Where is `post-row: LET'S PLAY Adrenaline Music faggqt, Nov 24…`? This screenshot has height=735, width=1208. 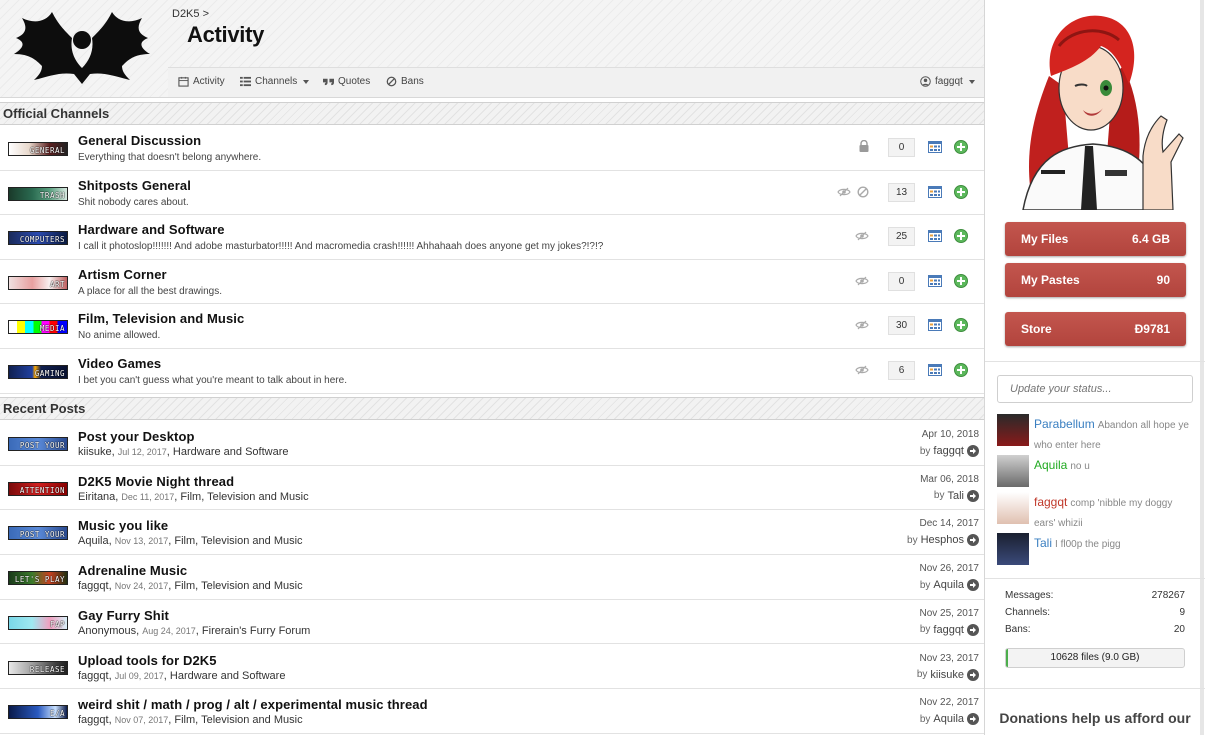 post-row: LET'S PLAY Adrenaline Music faggqt, Nov 24… is located at coordinates (492, 577).